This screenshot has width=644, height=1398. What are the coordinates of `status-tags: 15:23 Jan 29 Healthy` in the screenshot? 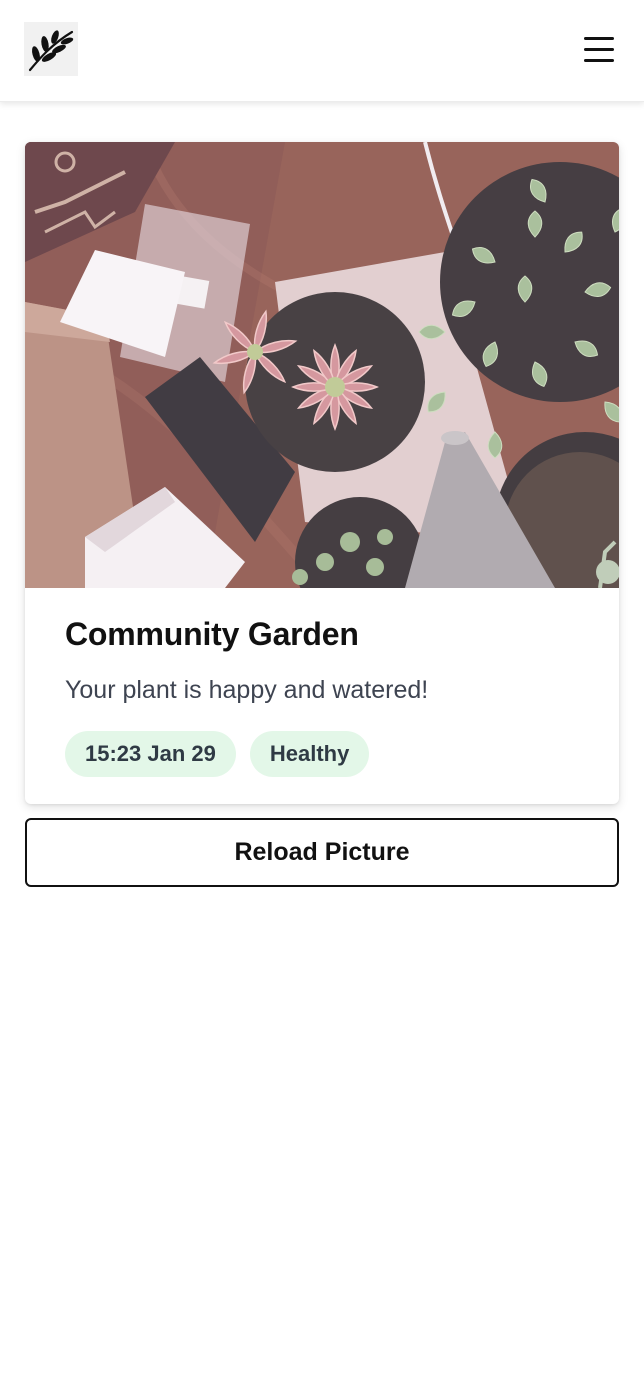 It's located at (217, 754).